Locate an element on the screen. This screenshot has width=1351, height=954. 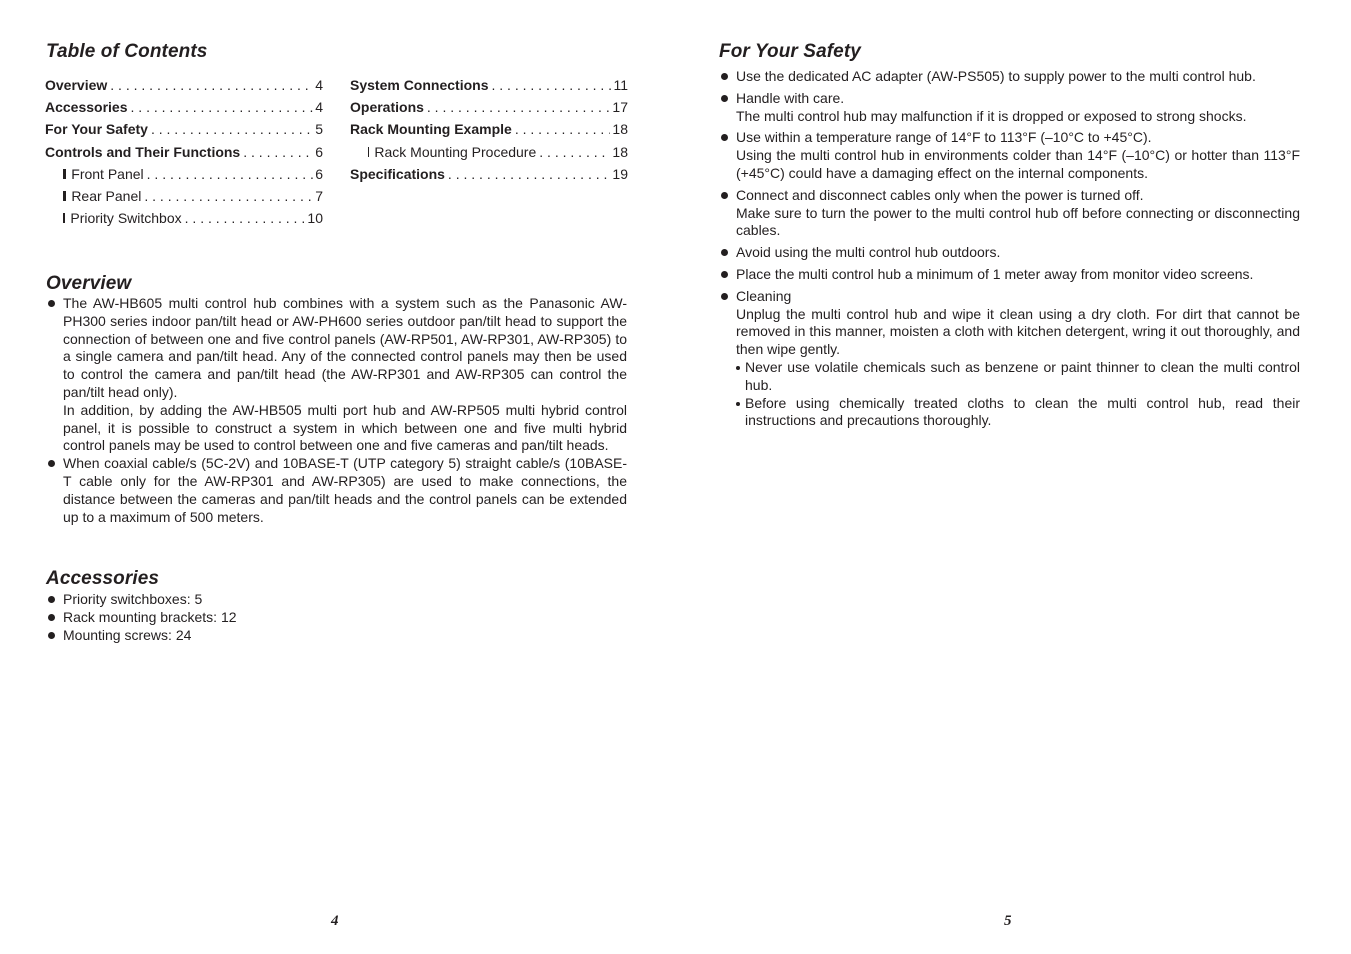
toc-subentry: Rear Panel 7 is located at coordinates (184, 199).